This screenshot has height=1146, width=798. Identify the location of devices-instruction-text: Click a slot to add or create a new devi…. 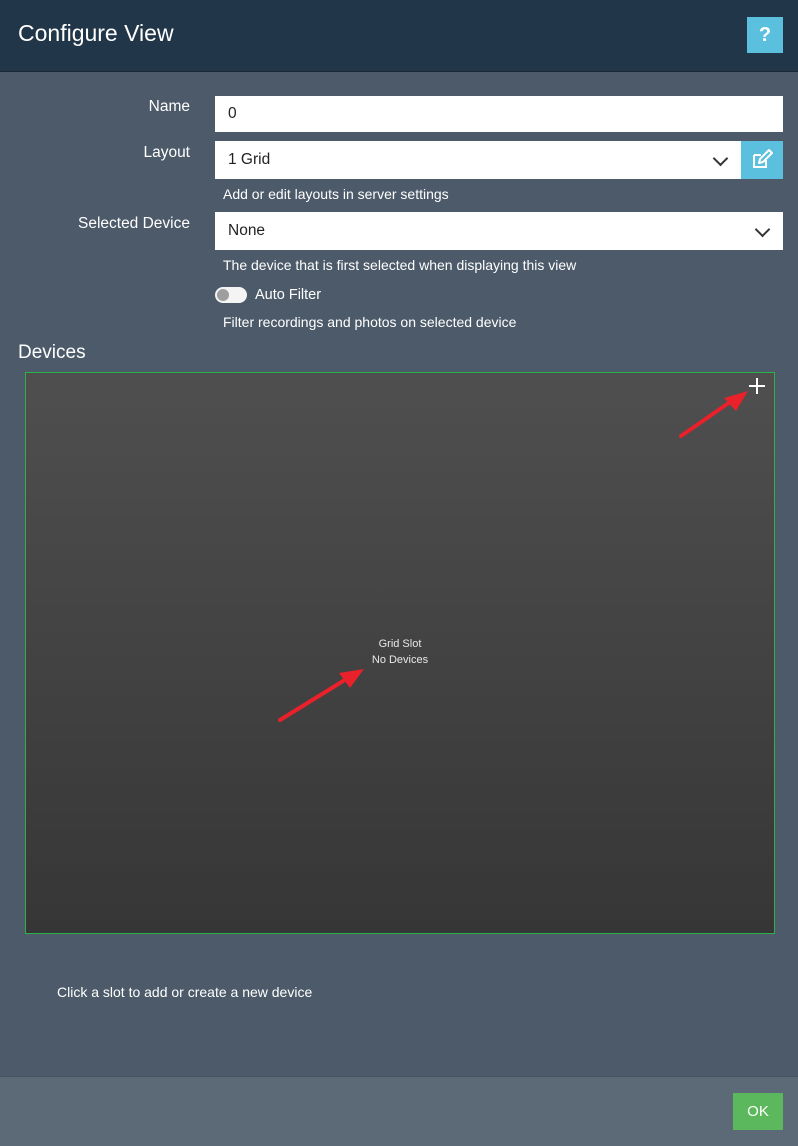
(185, 992).